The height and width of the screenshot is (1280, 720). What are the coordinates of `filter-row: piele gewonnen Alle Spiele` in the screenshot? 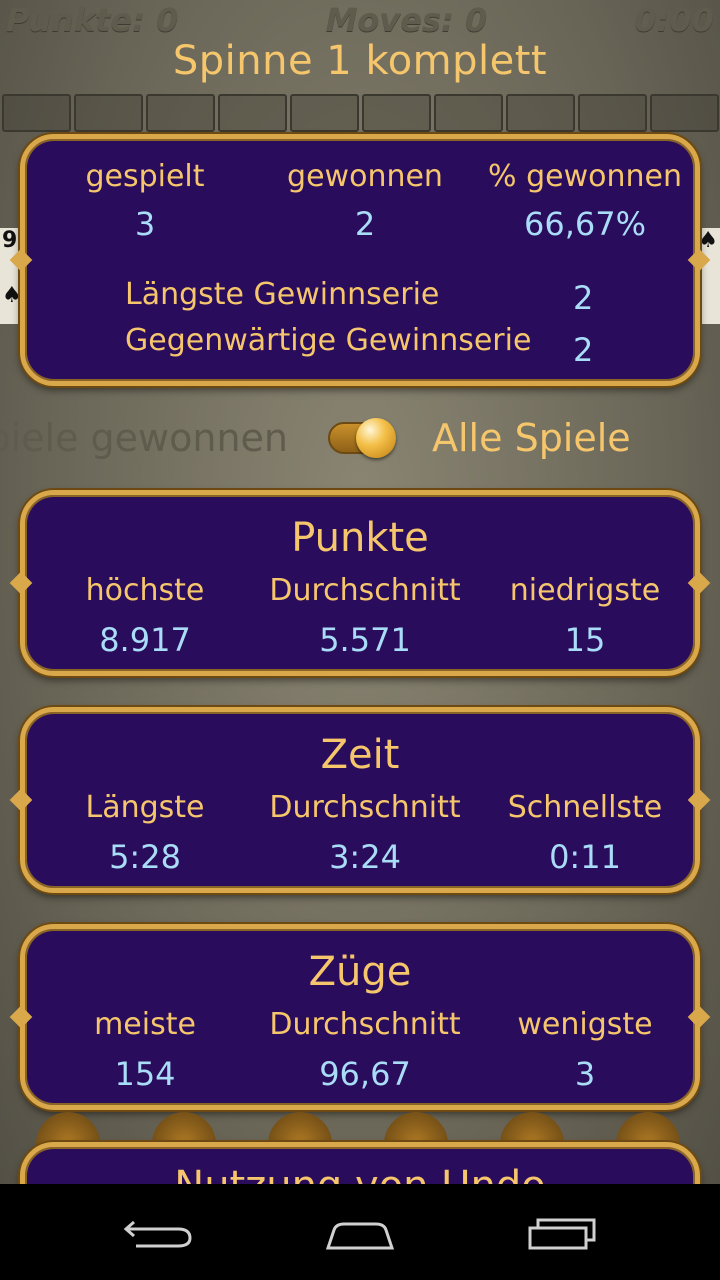 It's located at (360, 438).